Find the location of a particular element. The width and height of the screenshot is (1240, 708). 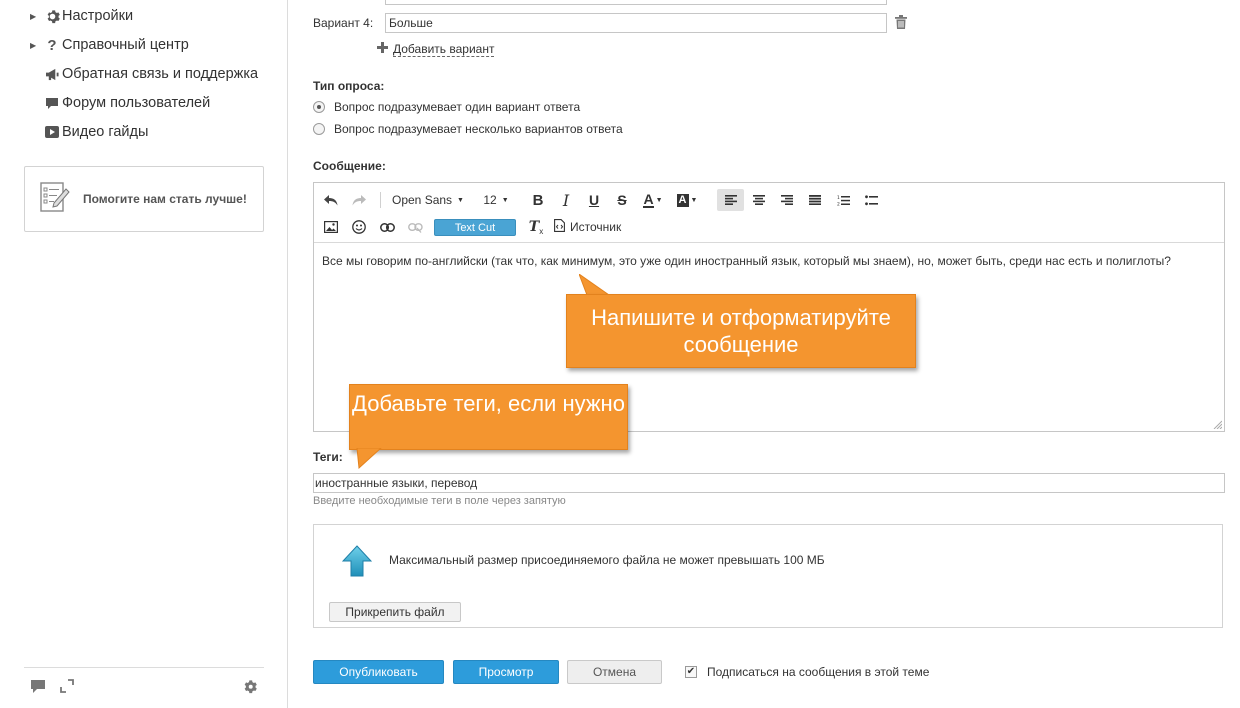

poll-type-heading: Тип опроса: is located at coordinates (349, 86).